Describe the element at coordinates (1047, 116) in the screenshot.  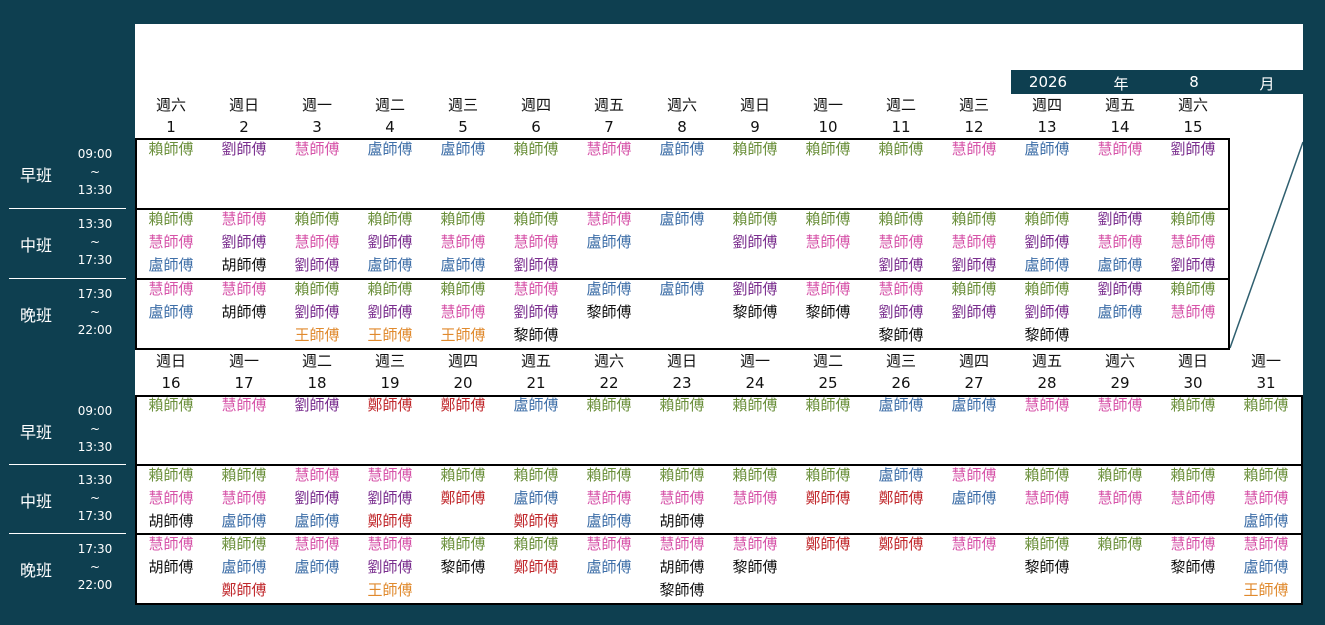
I see `day-header: 週四 13` at that location.